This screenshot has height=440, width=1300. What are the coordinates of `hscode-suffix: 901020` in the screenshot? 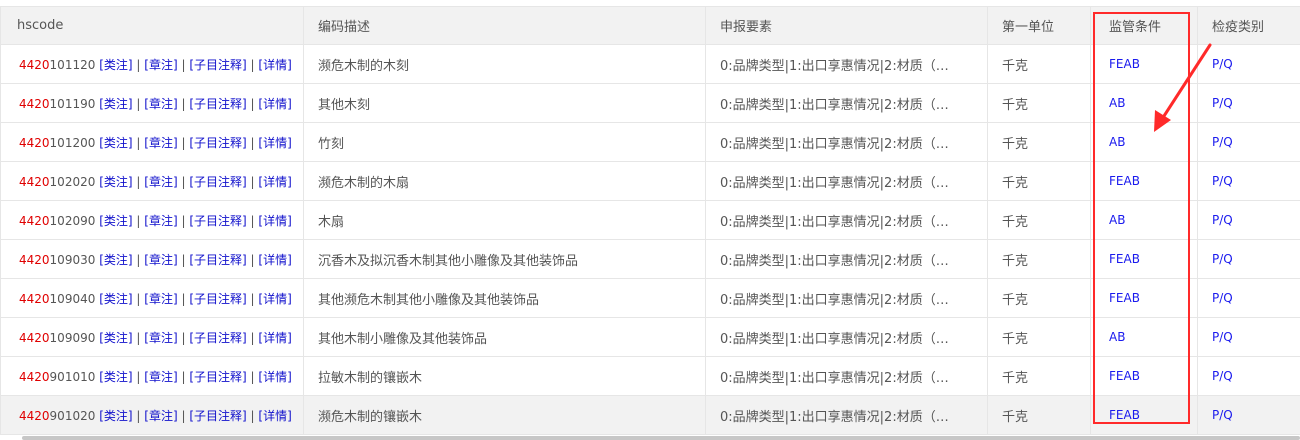 It's located at (72, 415).